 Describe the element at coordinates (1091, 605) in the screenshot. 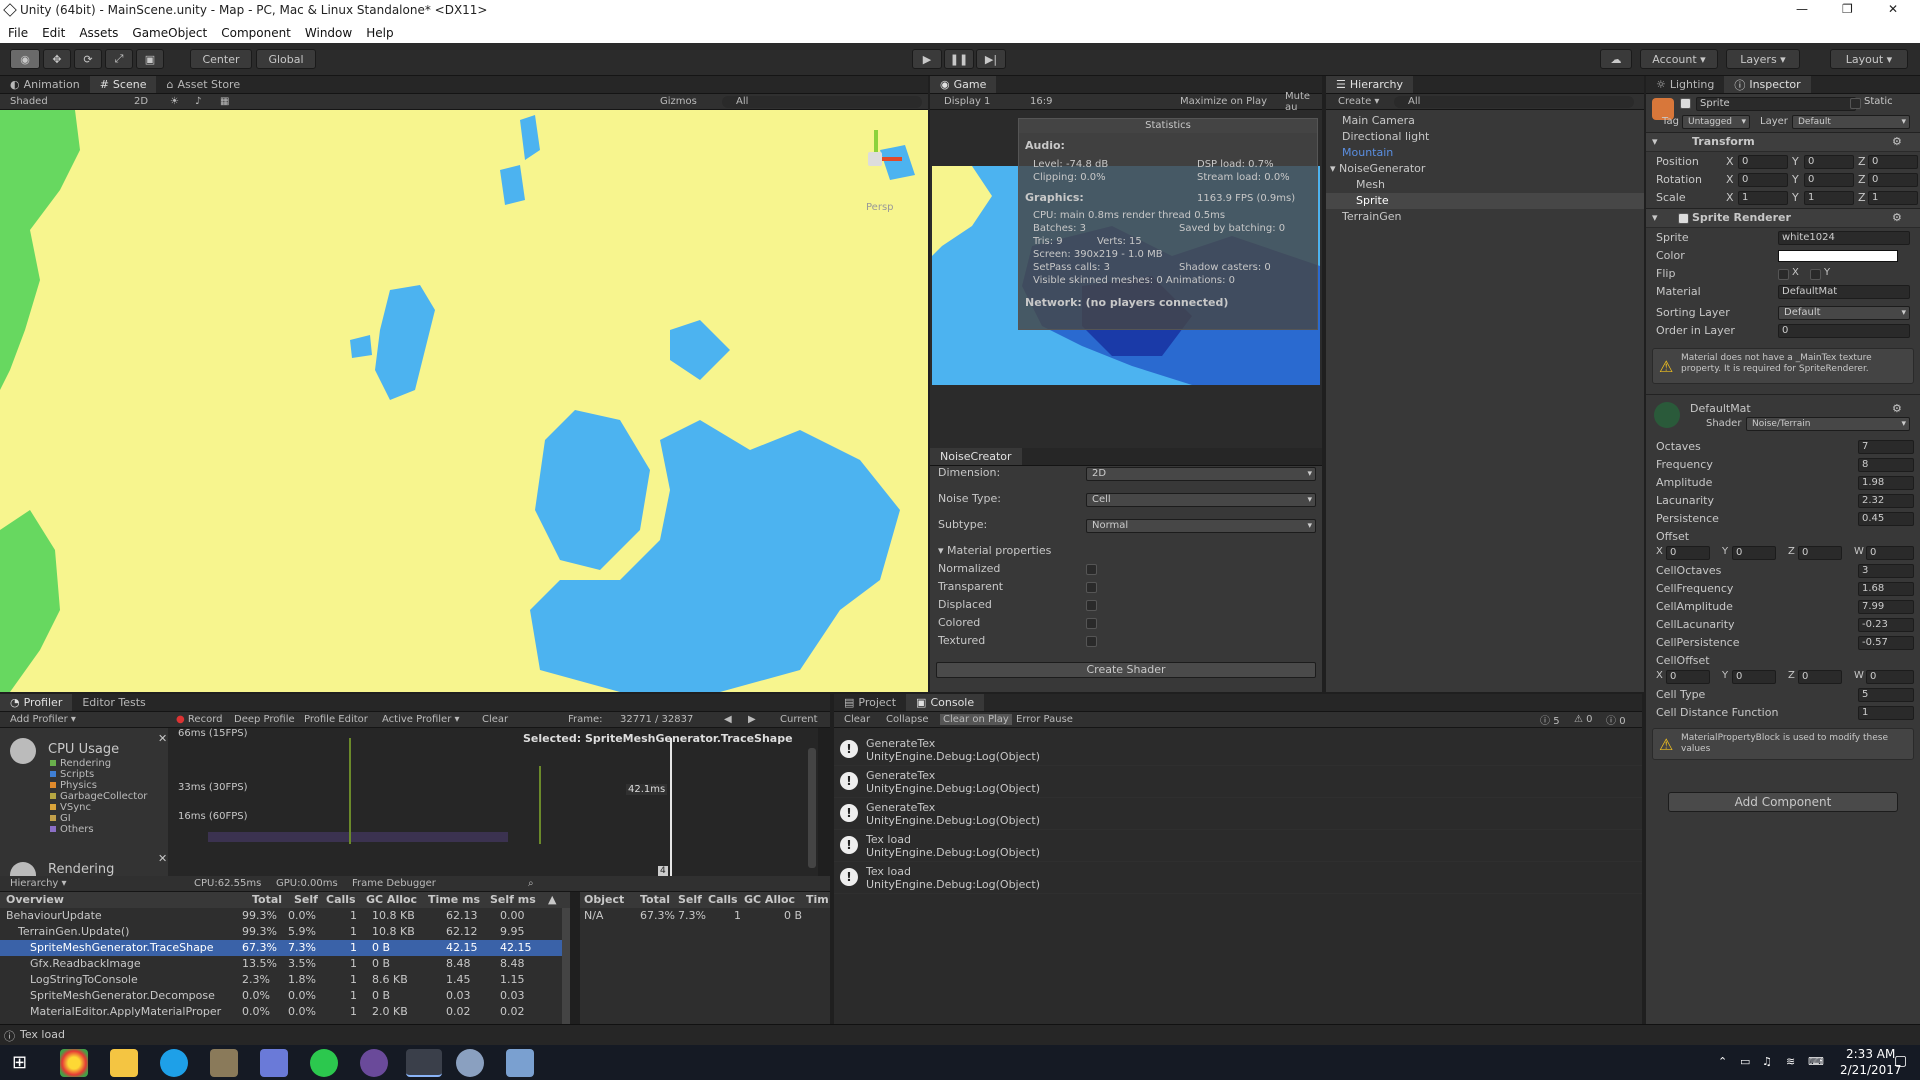

I see `displaced-checkbox` at that location.